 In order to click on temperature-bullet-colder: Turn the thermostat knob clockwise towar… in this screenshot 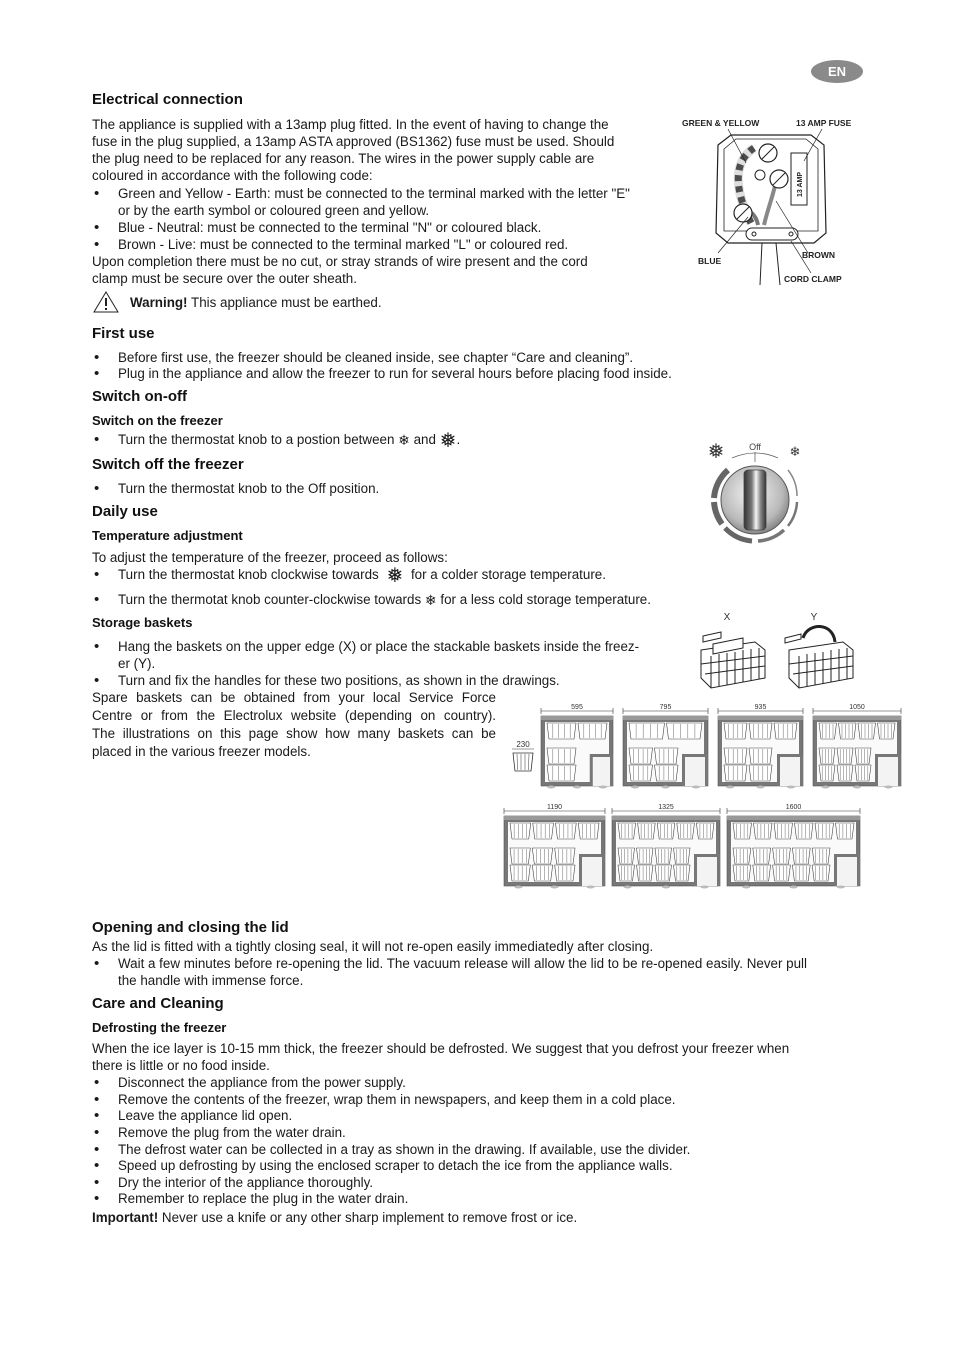, I will do `click(349, 576)`.